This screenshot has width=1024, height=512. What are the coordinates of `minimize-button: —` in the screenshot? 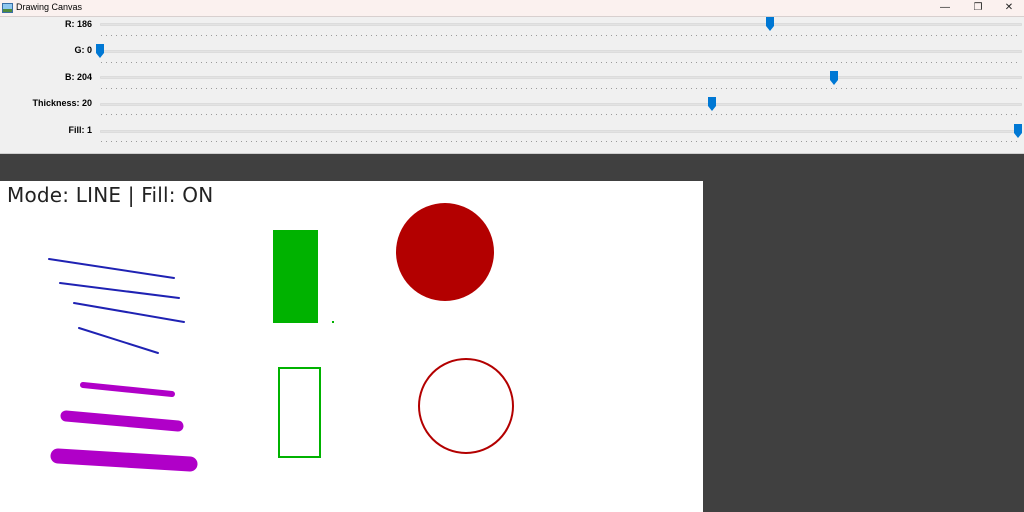 It's located at (945, 8).